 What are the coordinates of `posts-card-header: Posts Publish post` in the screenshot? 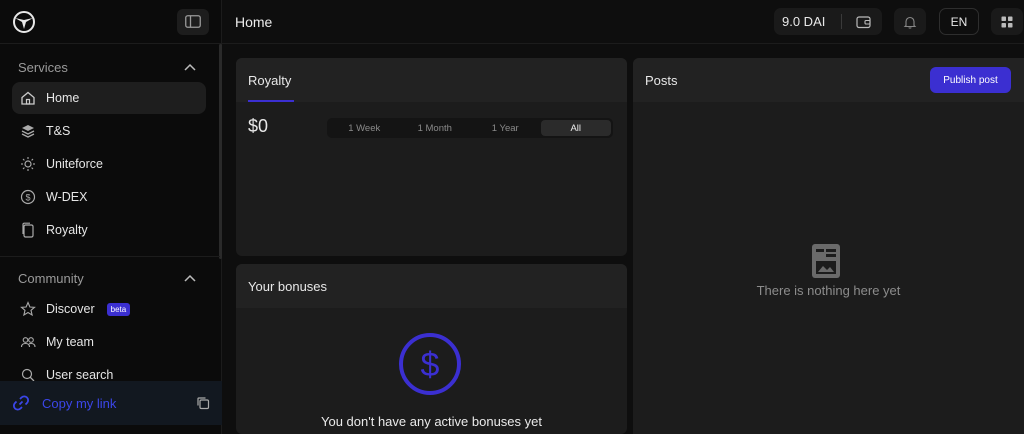 It's located at (828, 80).